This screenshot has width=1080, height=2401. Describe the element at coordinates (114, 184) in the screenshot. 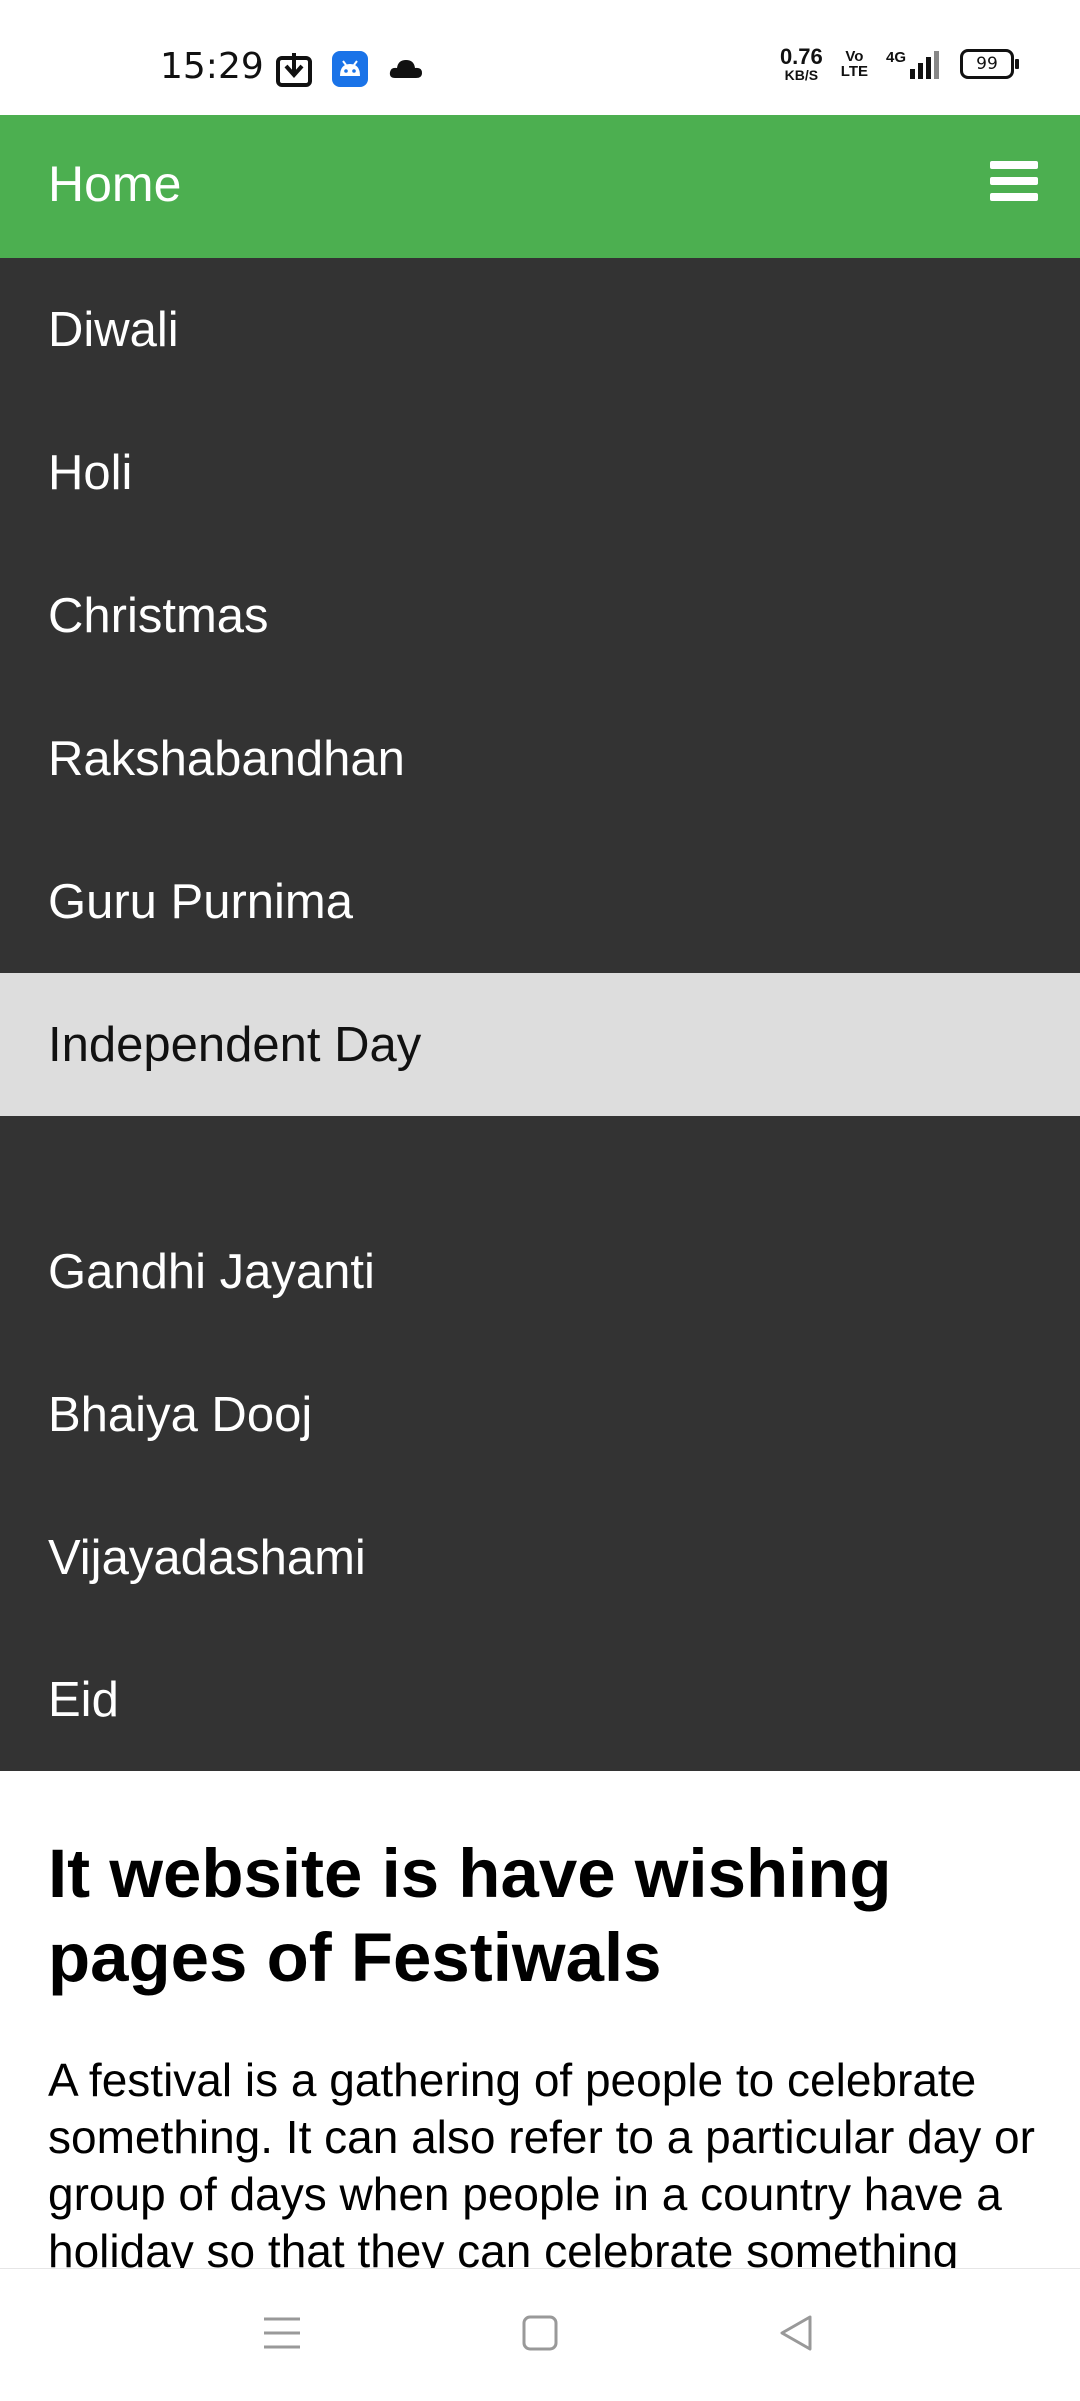

I see `home-link: Home` at that location.